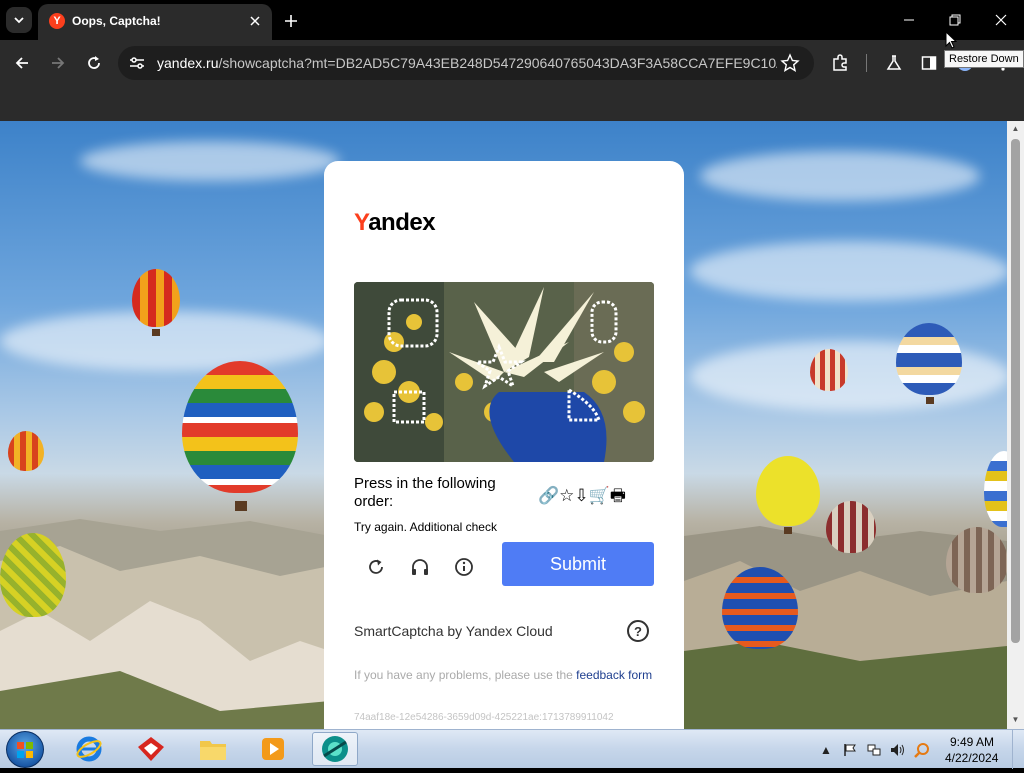 This screenshot has width=1024, height=773. I want to click on side-panel-button, so click(929, 63).